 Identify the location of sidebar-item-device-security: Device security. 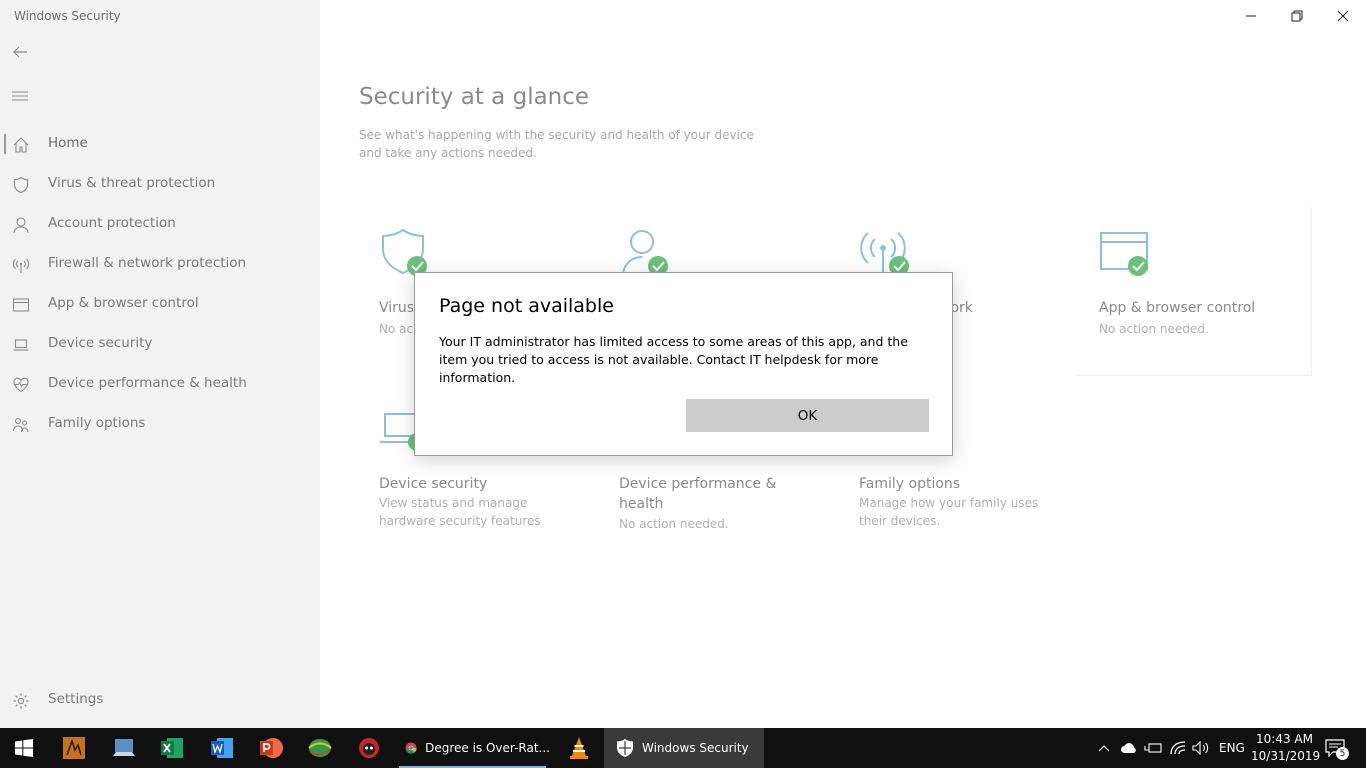
(160, 344).